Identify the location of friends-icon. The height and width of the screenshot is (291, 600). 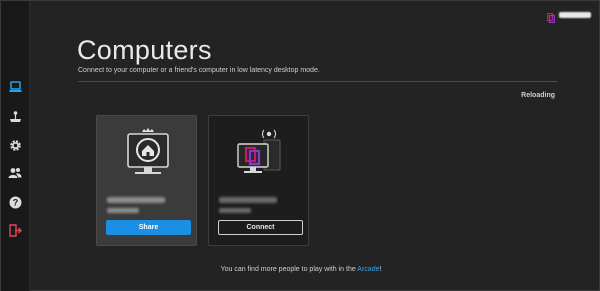
(15, 173).